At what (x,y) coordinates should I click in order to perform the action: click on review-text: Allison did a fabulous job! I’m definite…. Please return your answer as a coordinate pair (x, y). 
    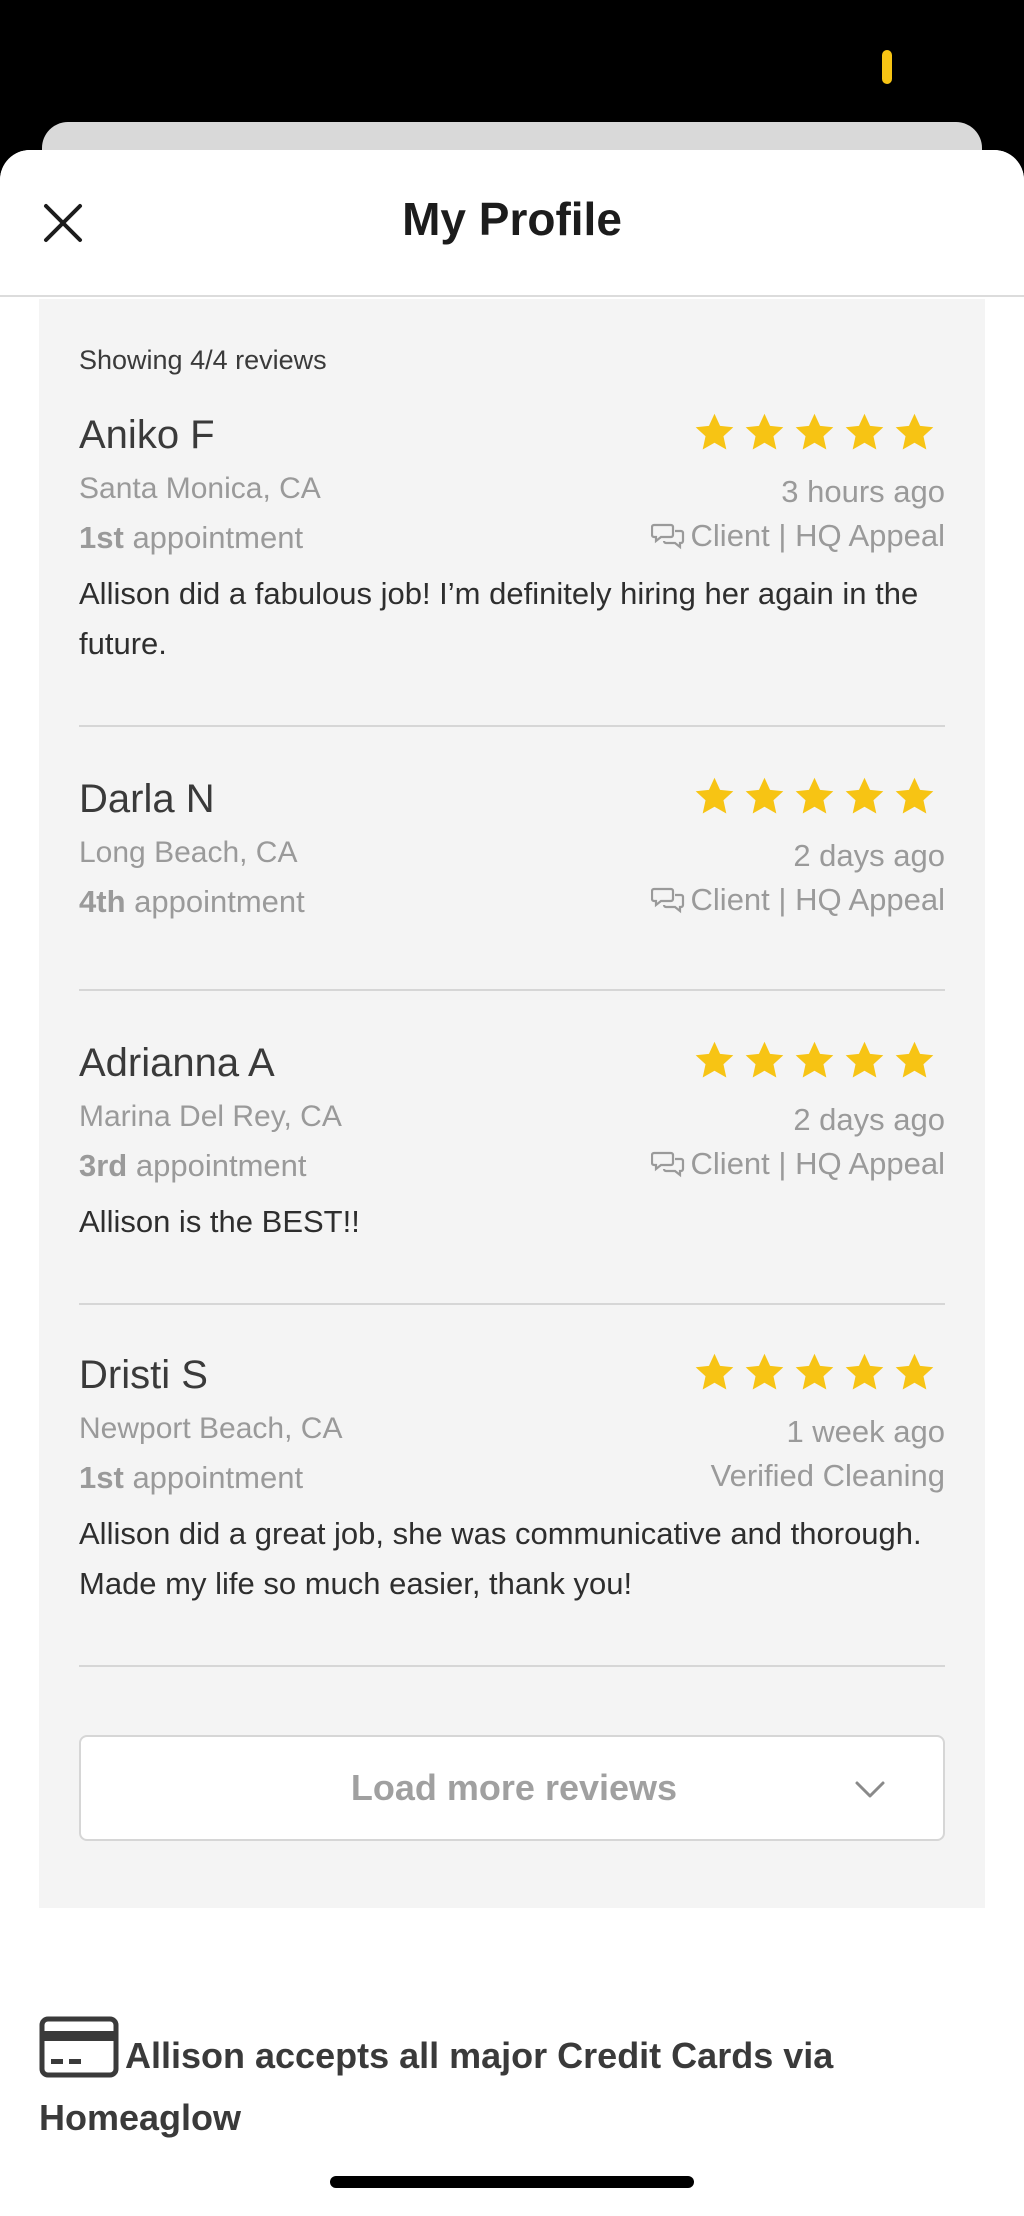
    Looking at the image, I should click on (499, 618).